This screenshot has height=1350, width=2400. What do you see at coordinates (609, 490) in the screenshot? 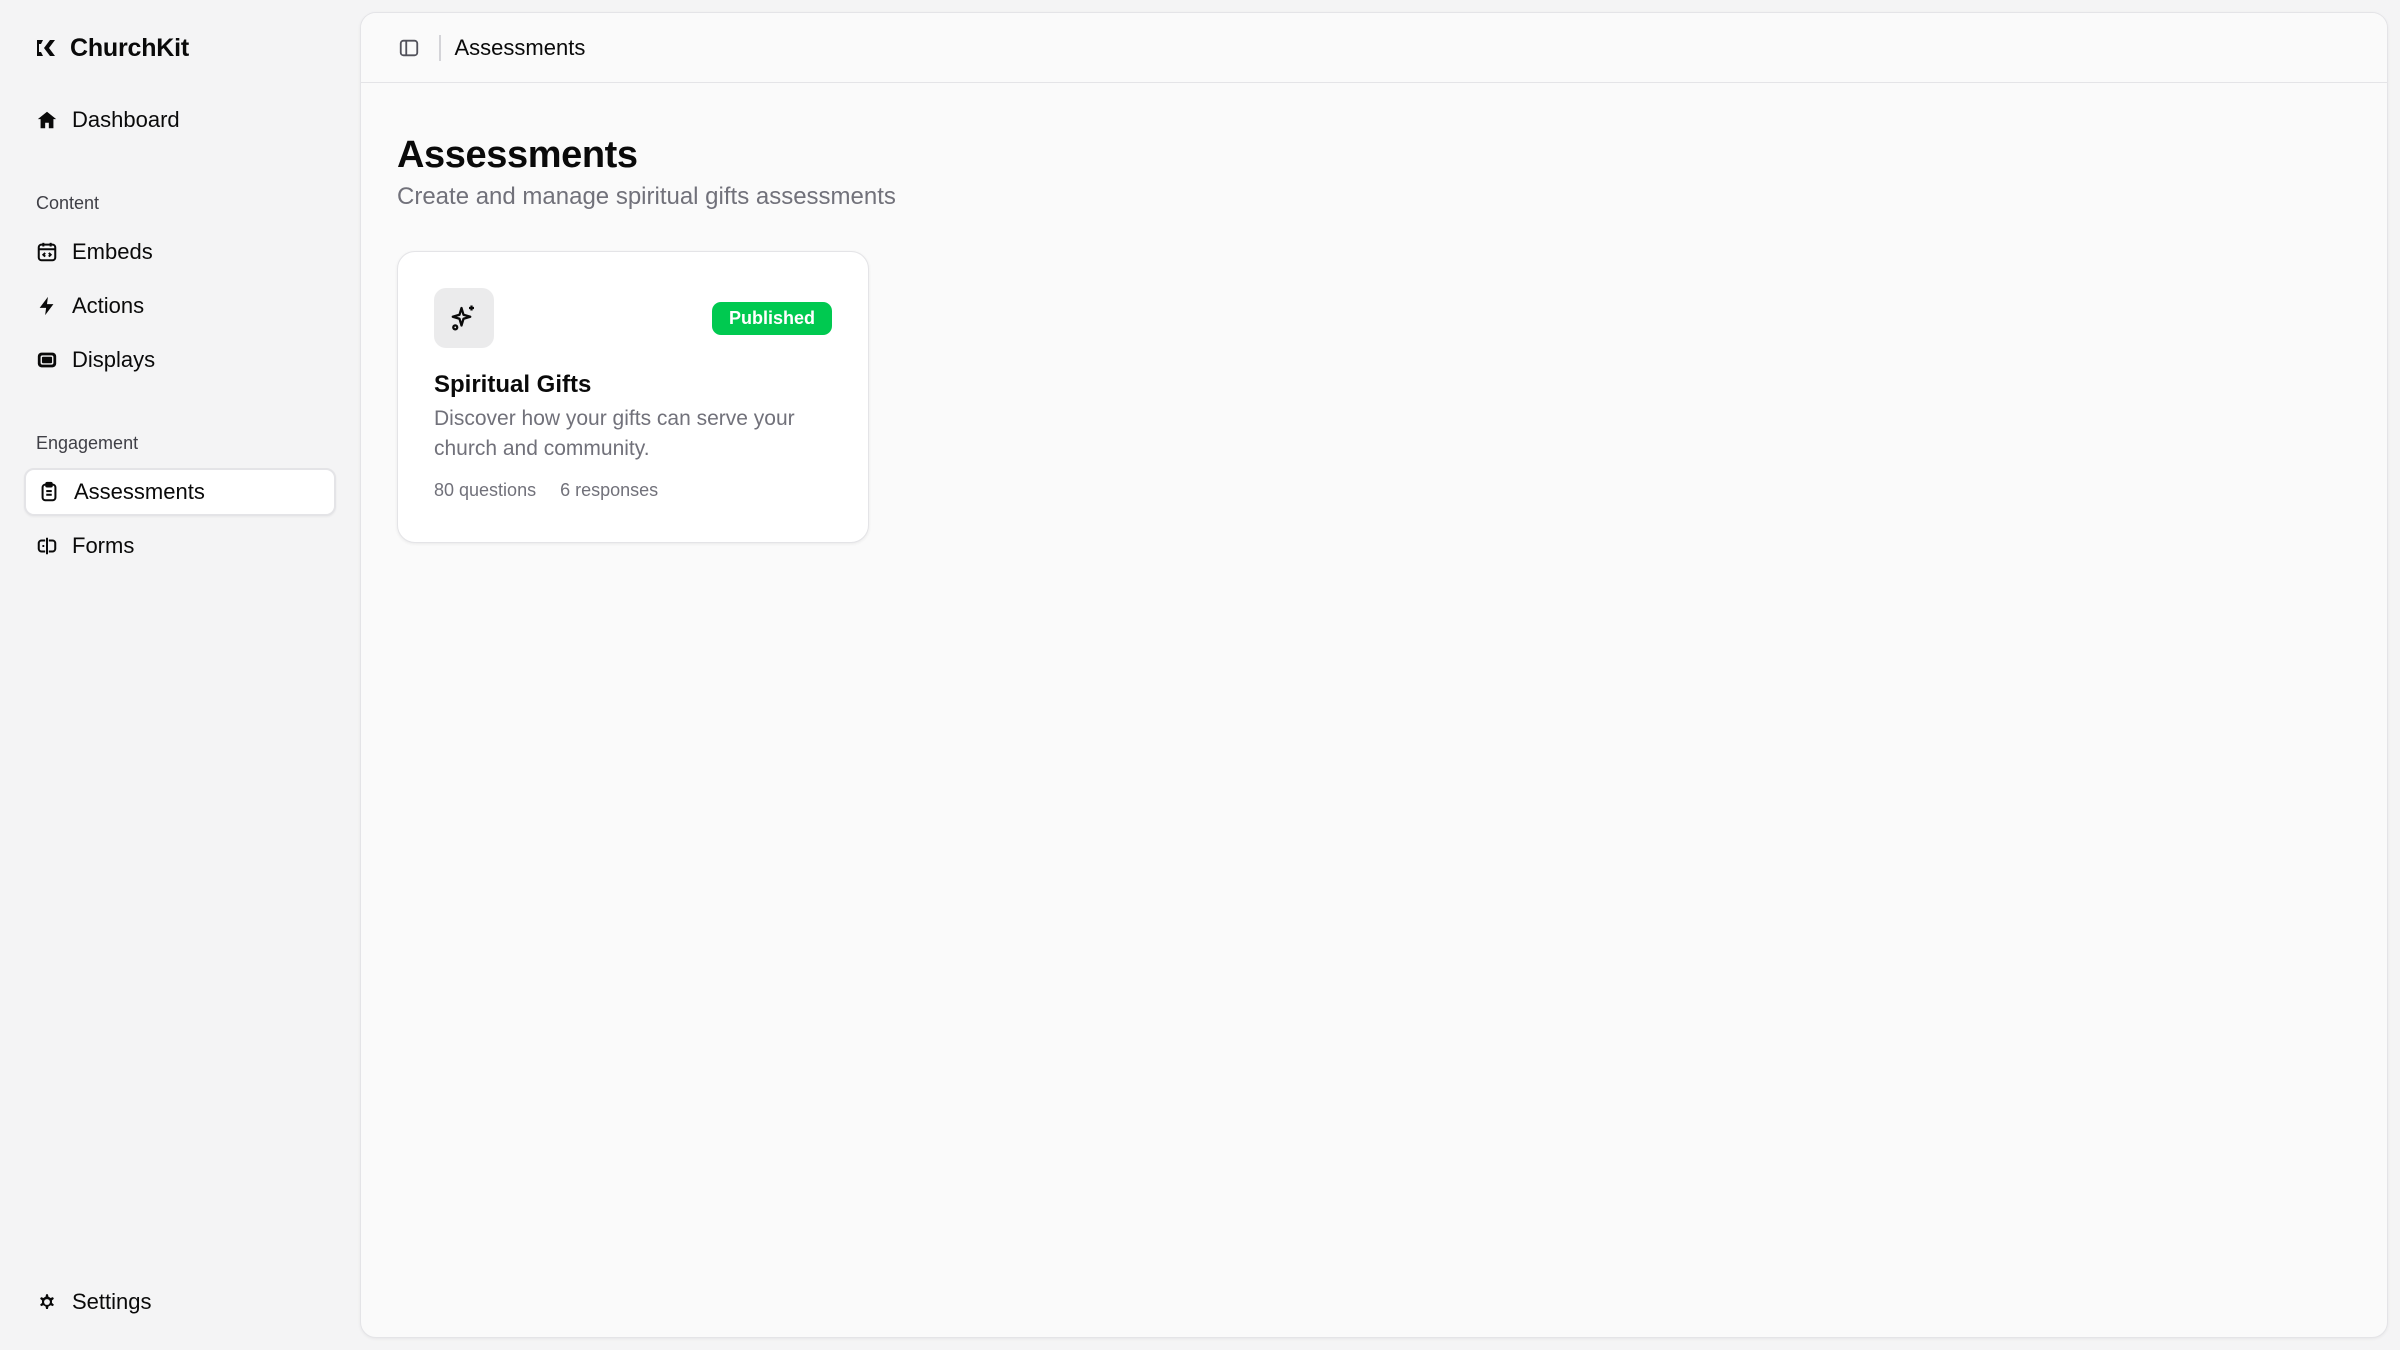
I see `response-count: 6 responses` at bounding box center [609, 490].